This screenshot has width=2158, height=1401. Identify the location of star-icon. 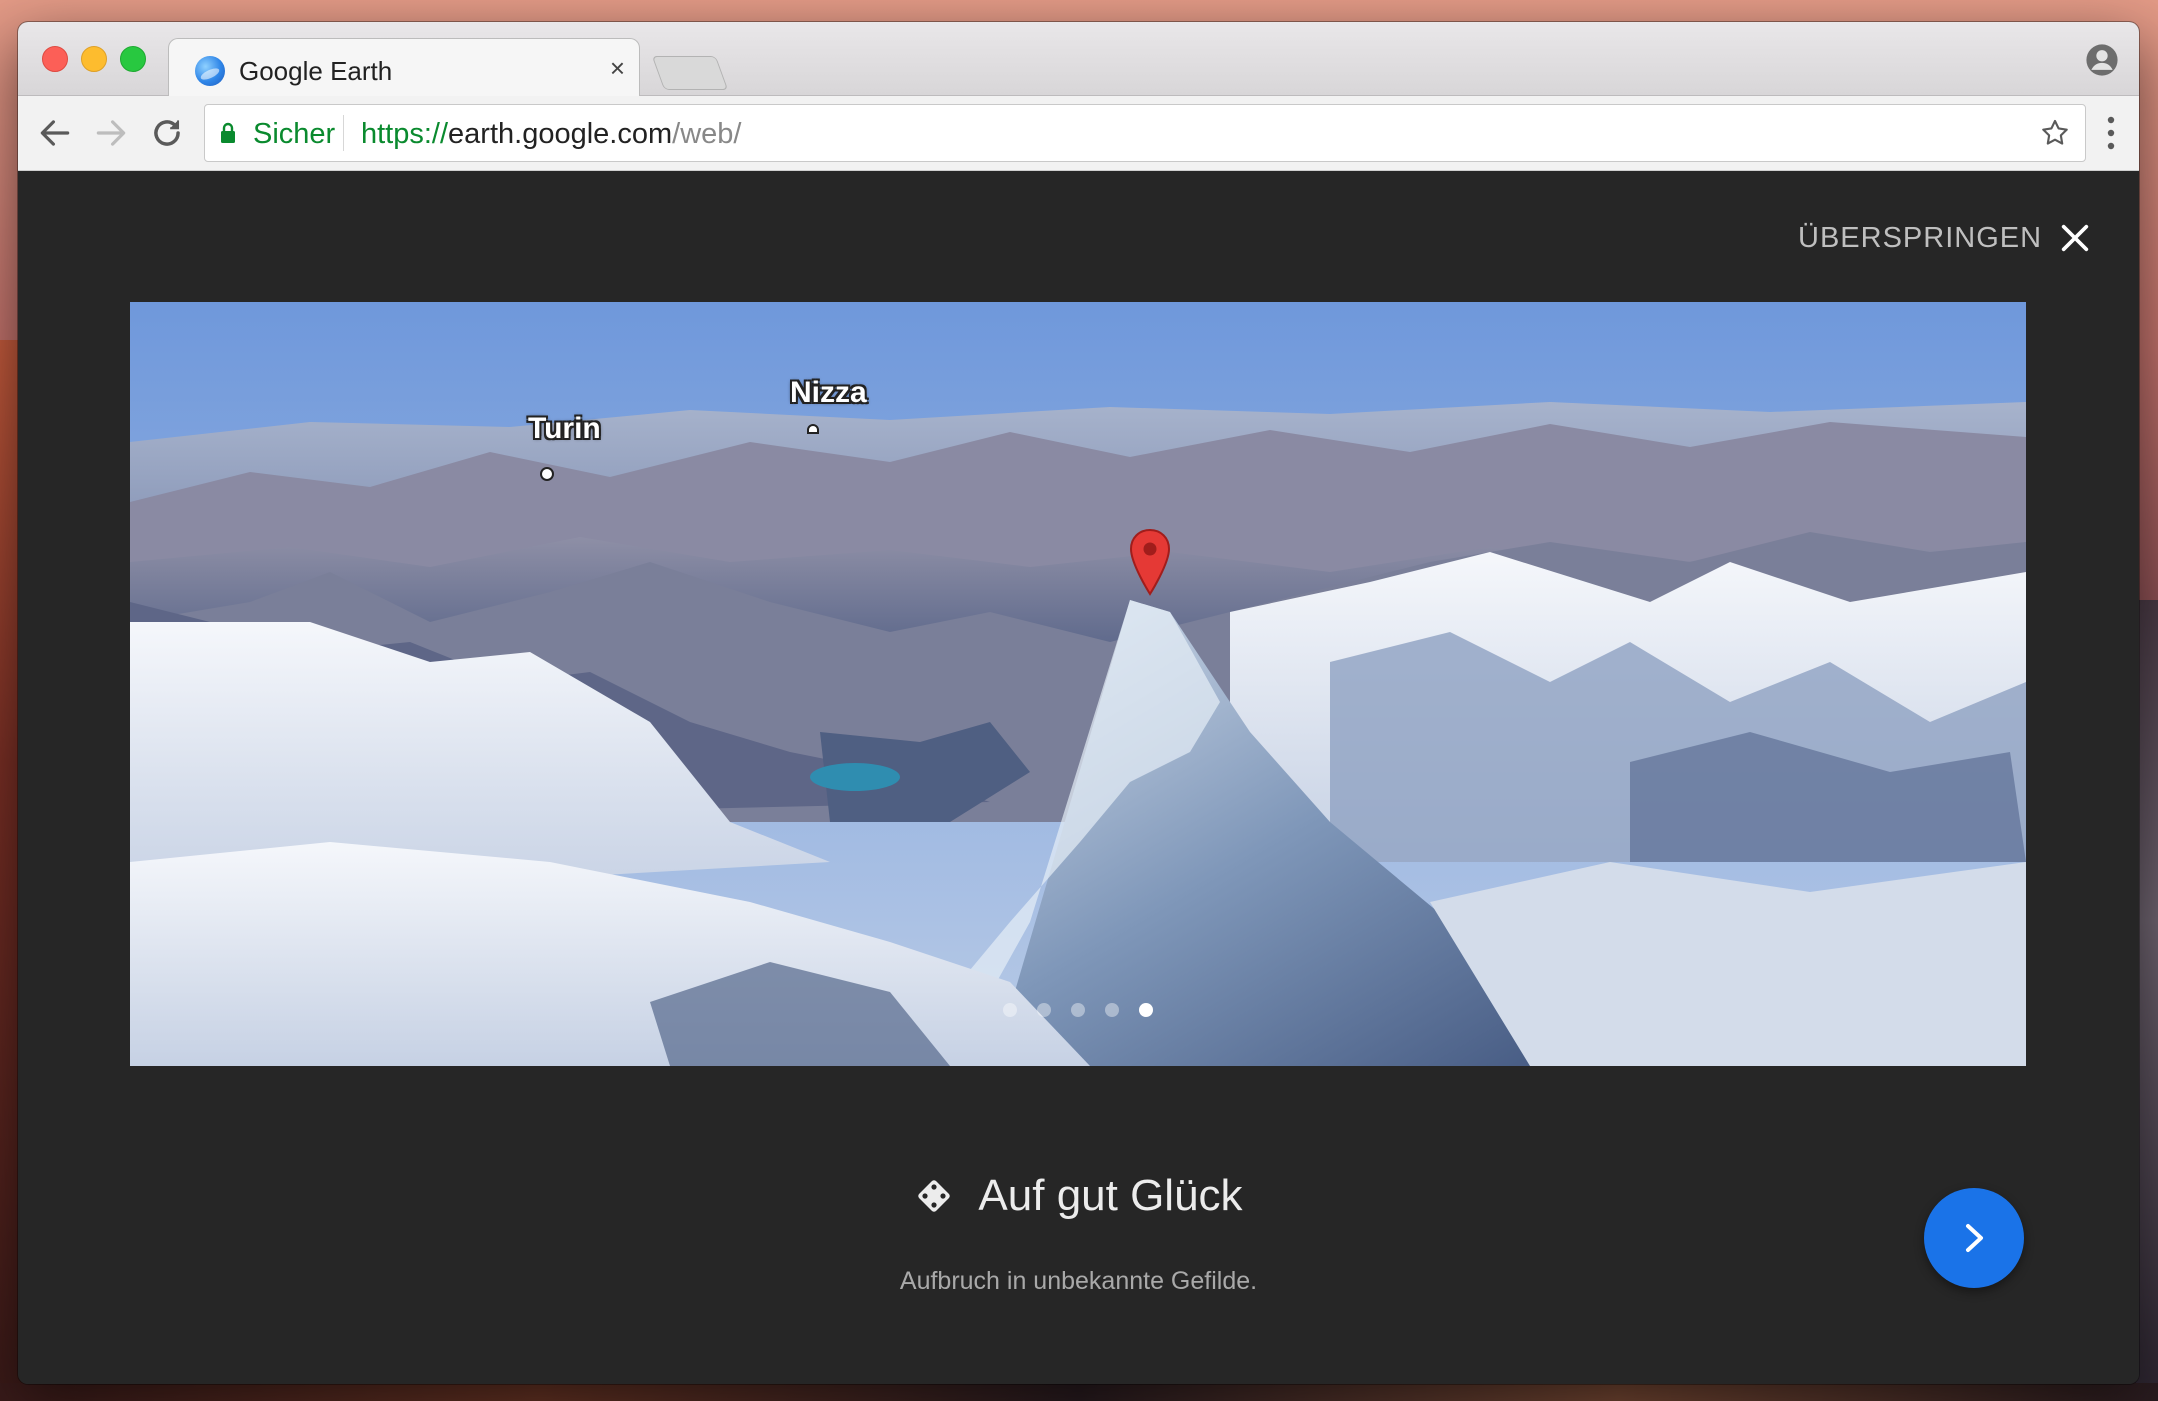
(2055, 133).